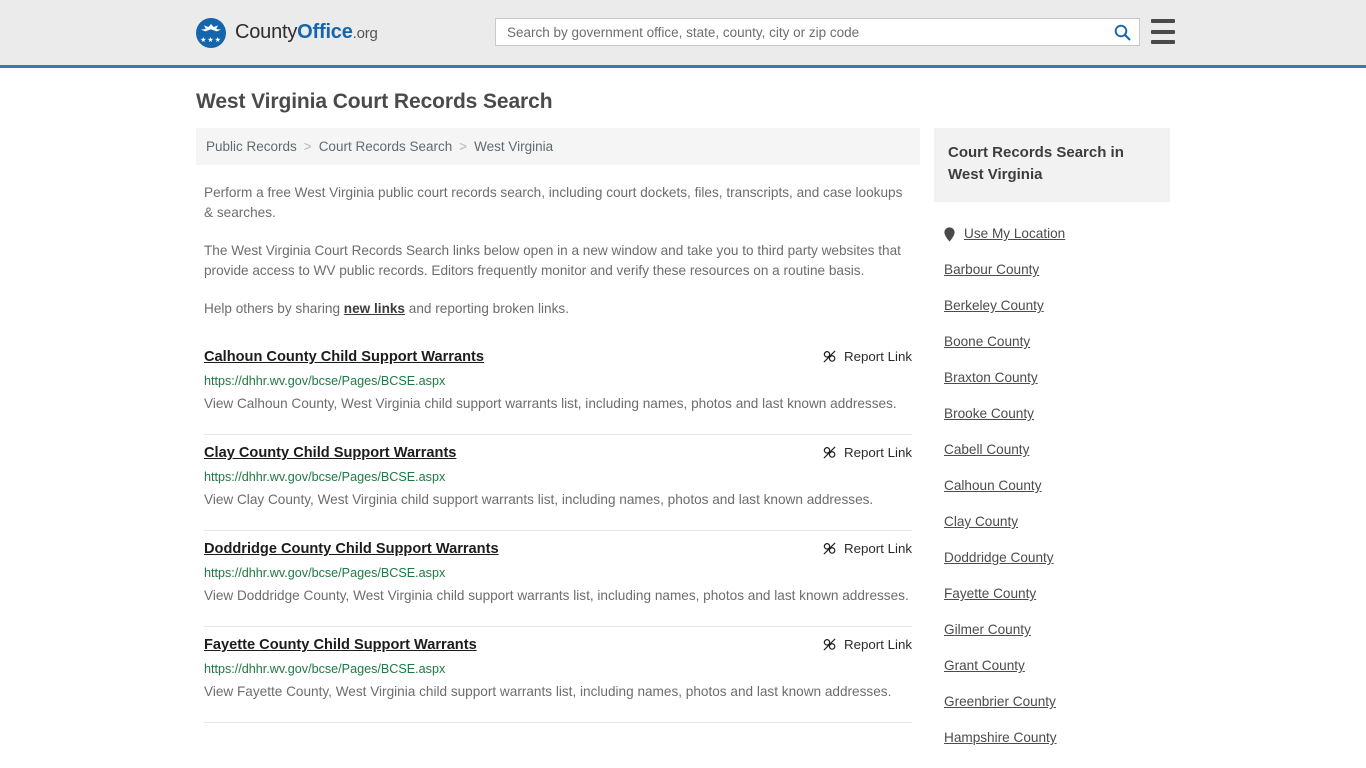 The width and height of the screenshot is (1366, 768). What do you see at coordinates (993, 486) in the screenshot?
I see `county-link: Calhoun County` at bounding box center [993, 486].